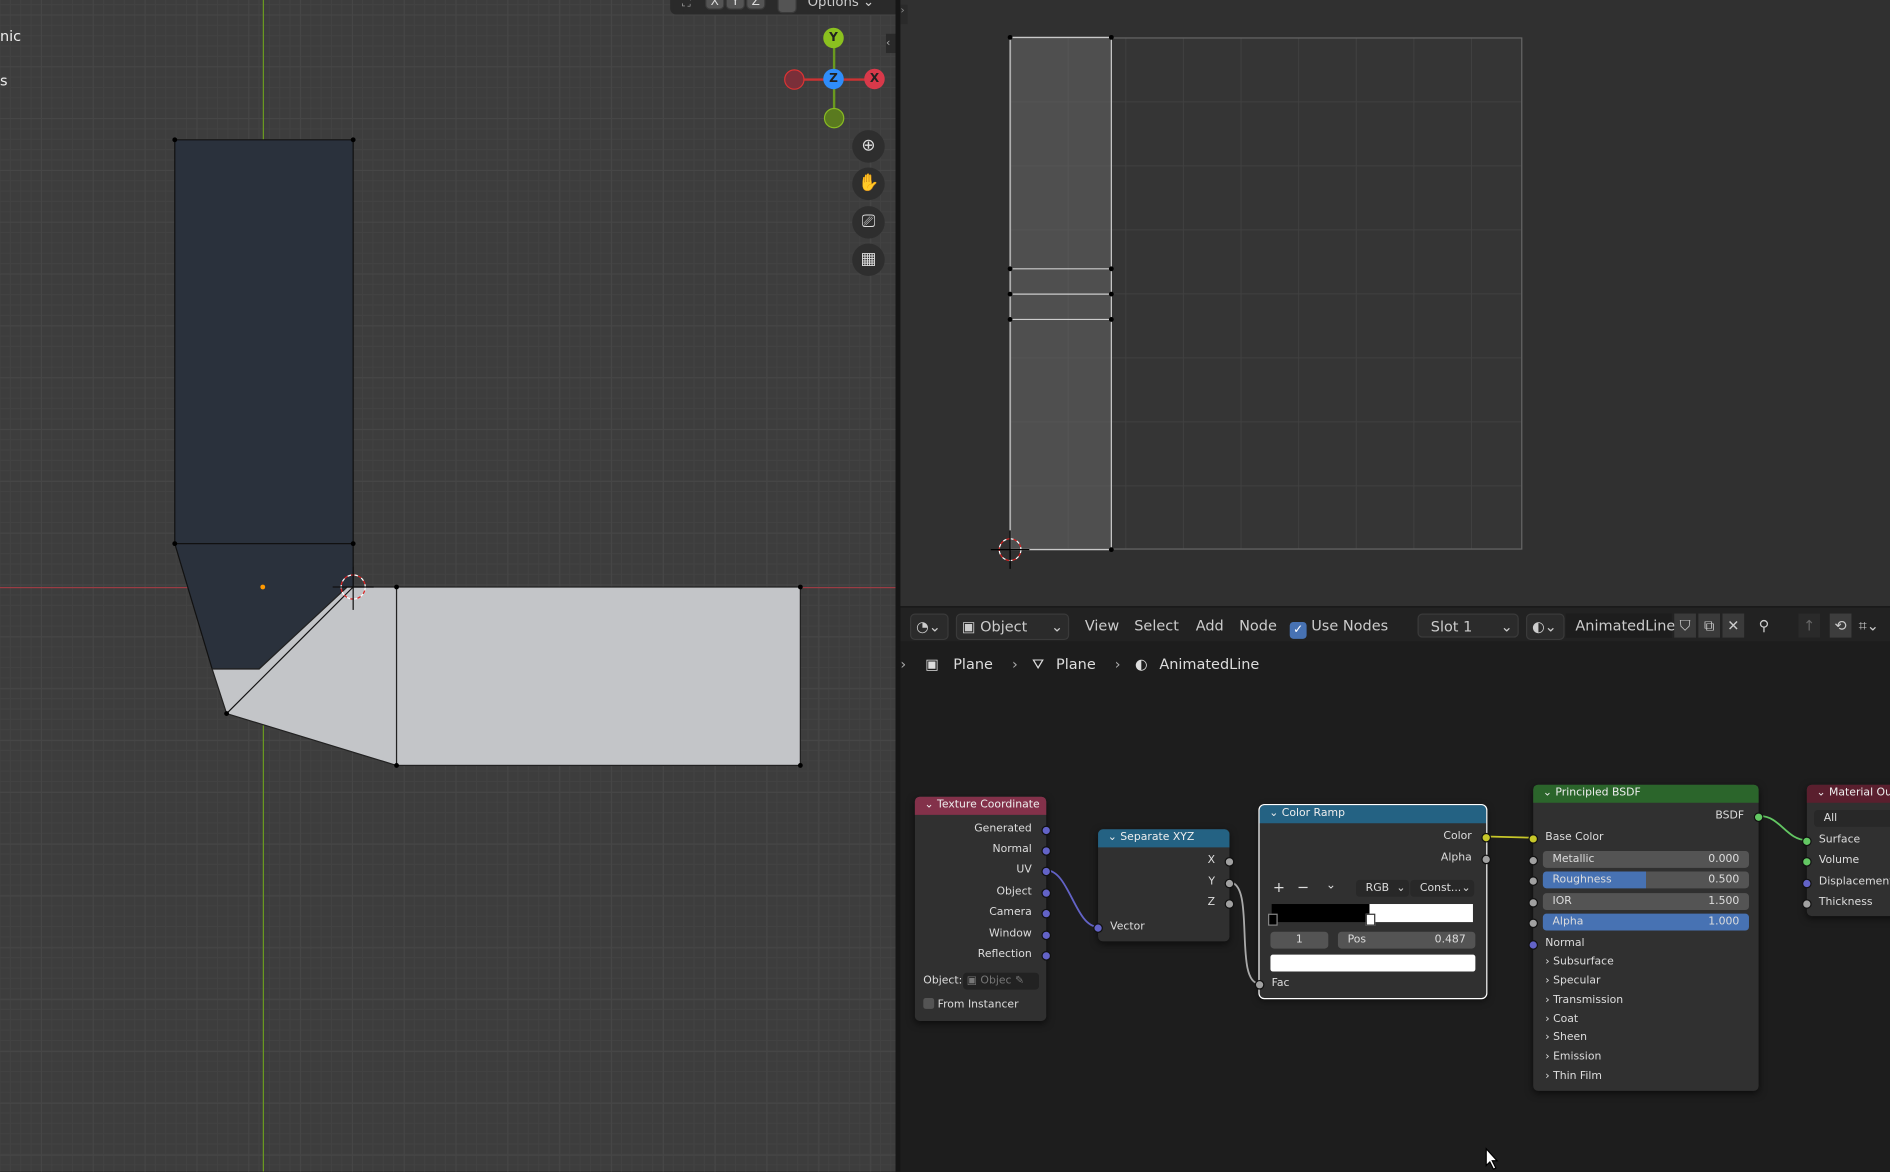  I want to click on output-generated: Generated, so click(983, 829).